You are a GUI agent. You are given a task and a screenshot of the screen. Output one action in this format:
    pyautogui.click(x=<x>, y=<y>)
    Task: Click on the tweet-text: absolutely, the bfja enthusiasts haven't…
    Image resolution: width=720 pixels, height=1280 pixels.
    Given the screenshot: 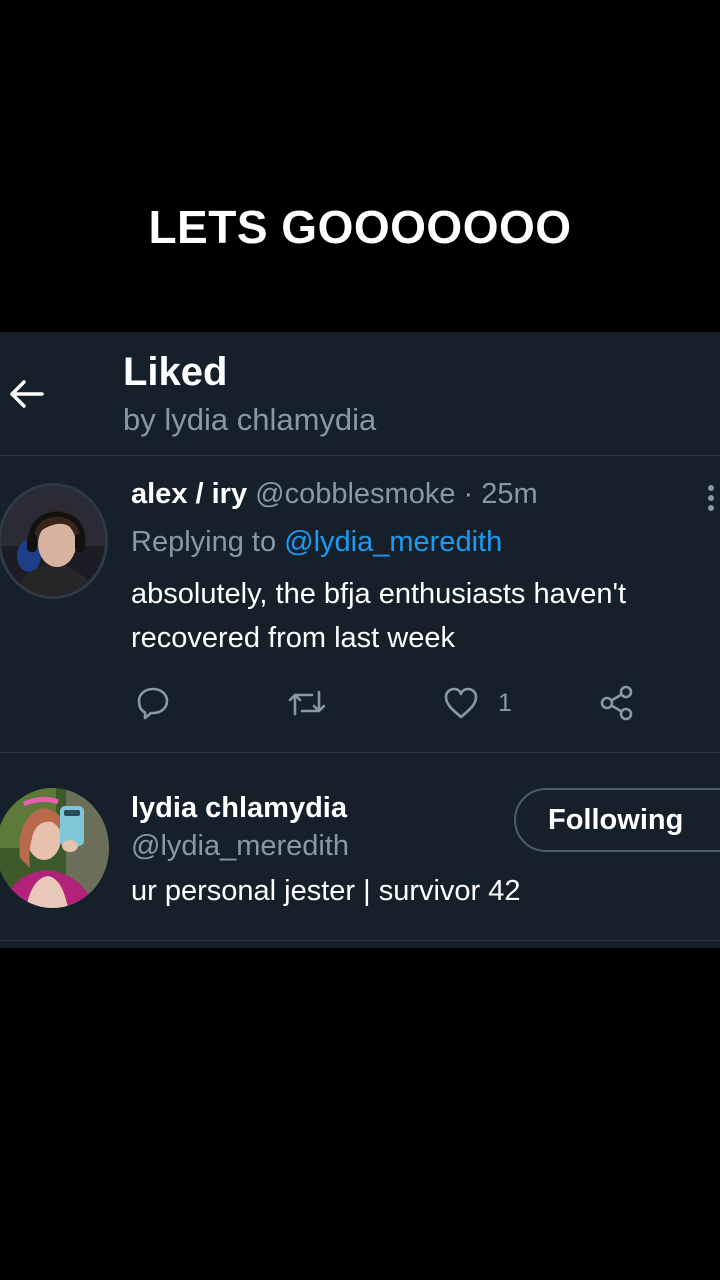 What is the action you would take?
    pyautogui.click(x=379, y=616)
    